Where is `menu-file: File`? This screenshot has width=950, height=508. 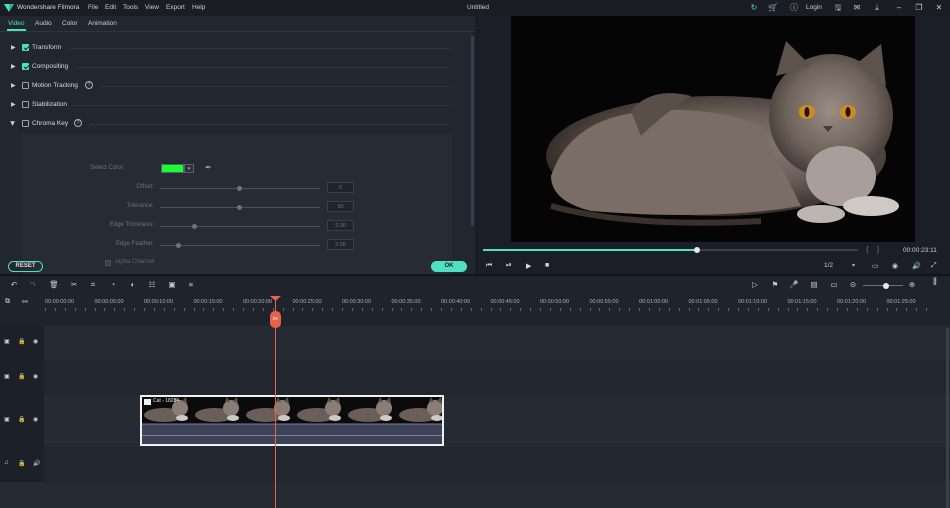 menu-file: File is located at coordinates (93, 7).